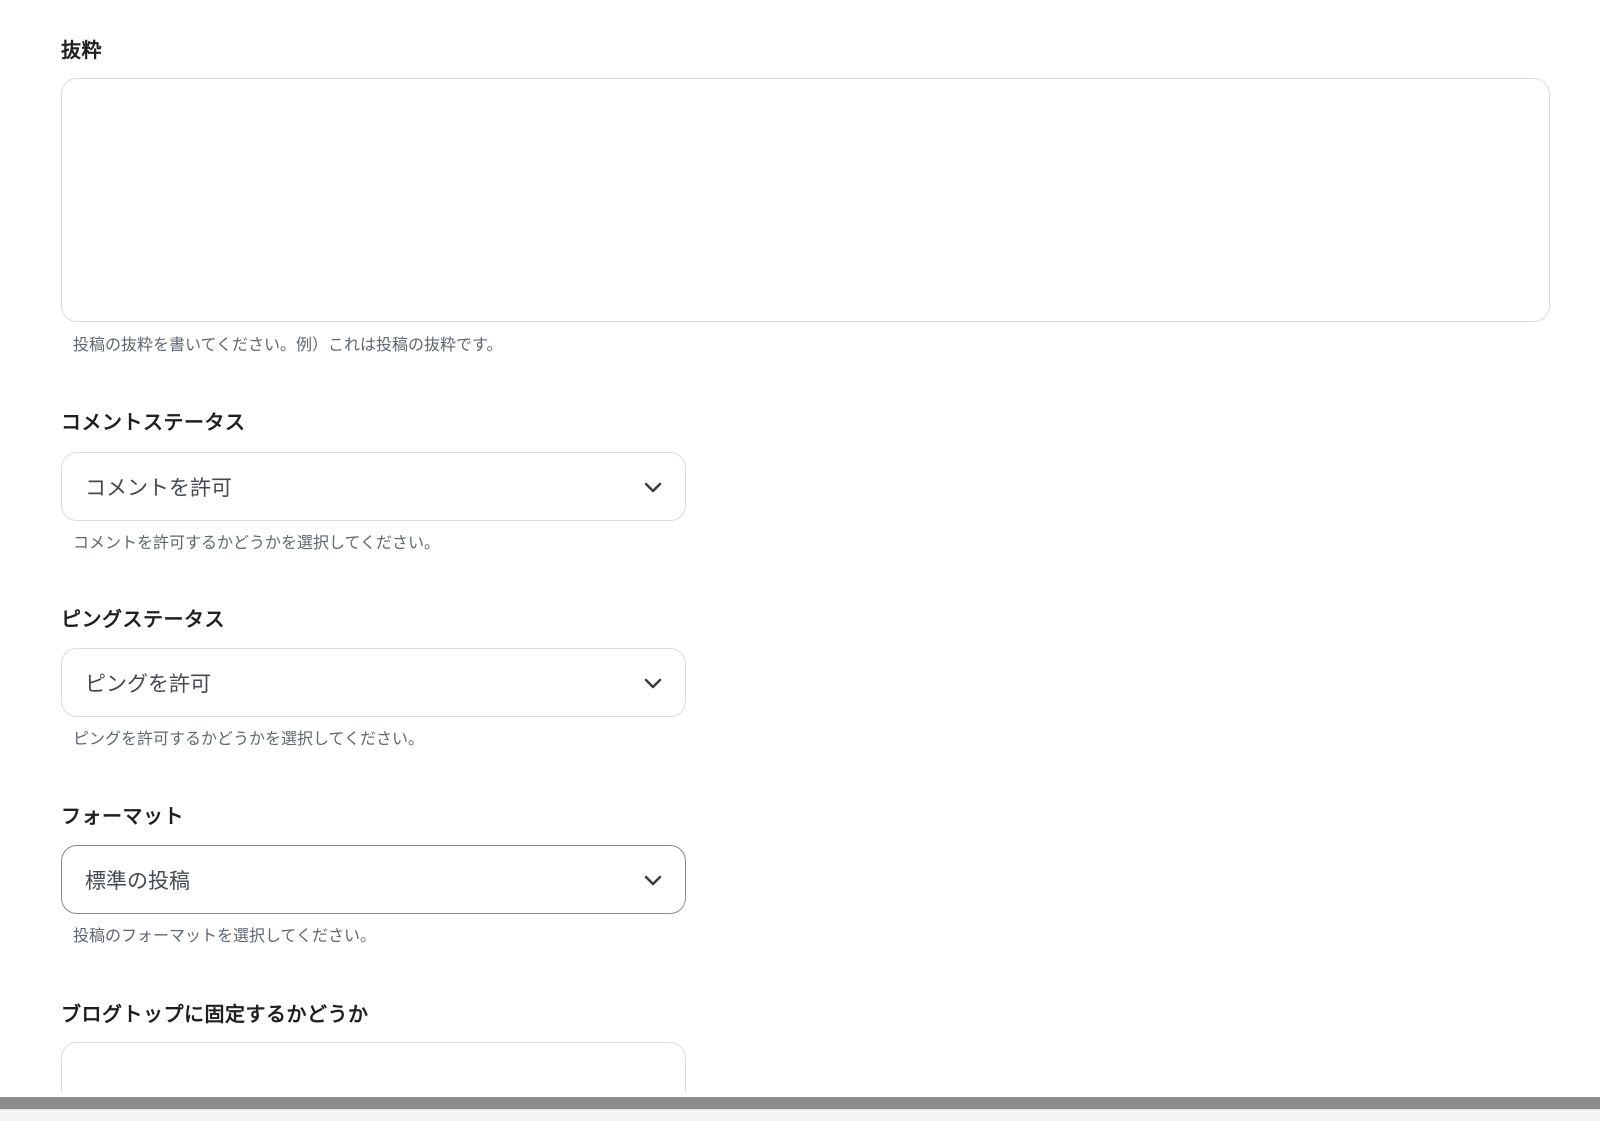 Image resolution: width=1600 pixels, height=1121 pixels. What do you see at coordinates (81, 50) in the screenshot?
I see `excerpt-label: 抜粋` at bounding box center [81, 50].